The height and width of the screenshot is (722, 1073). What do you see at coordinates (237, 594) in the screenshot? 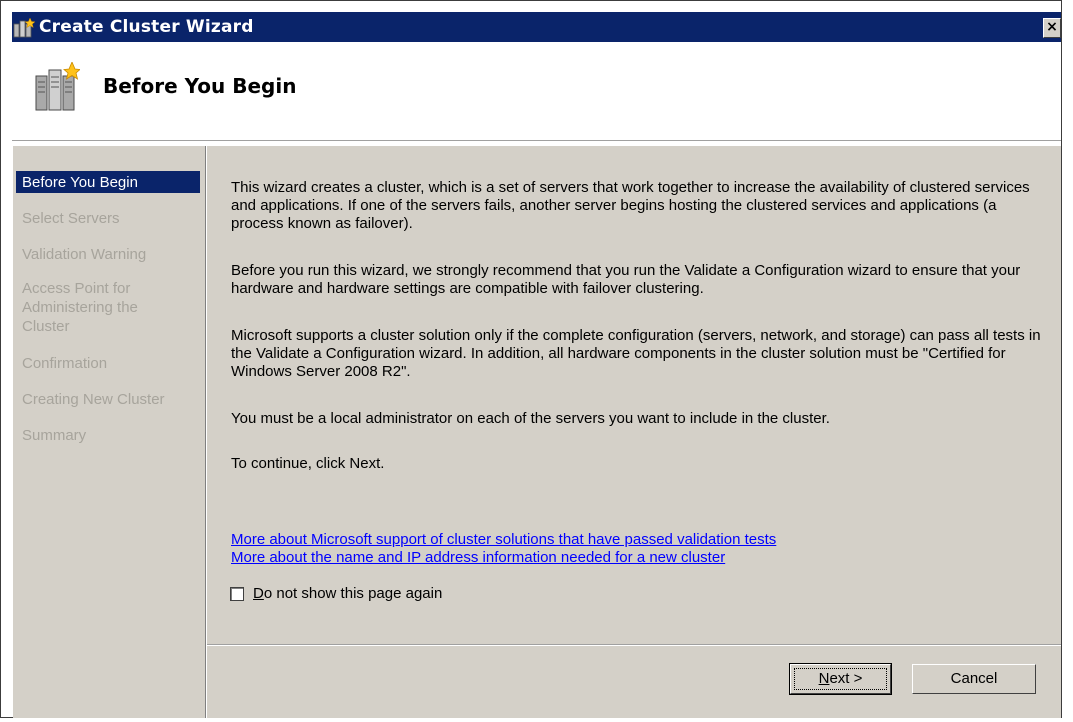
I see `do-not-show-checkbox` at bounding box center [237, 594].